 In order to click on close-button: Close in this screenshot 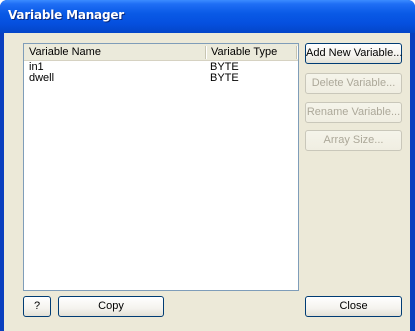, I will do `click(353, 306)`.